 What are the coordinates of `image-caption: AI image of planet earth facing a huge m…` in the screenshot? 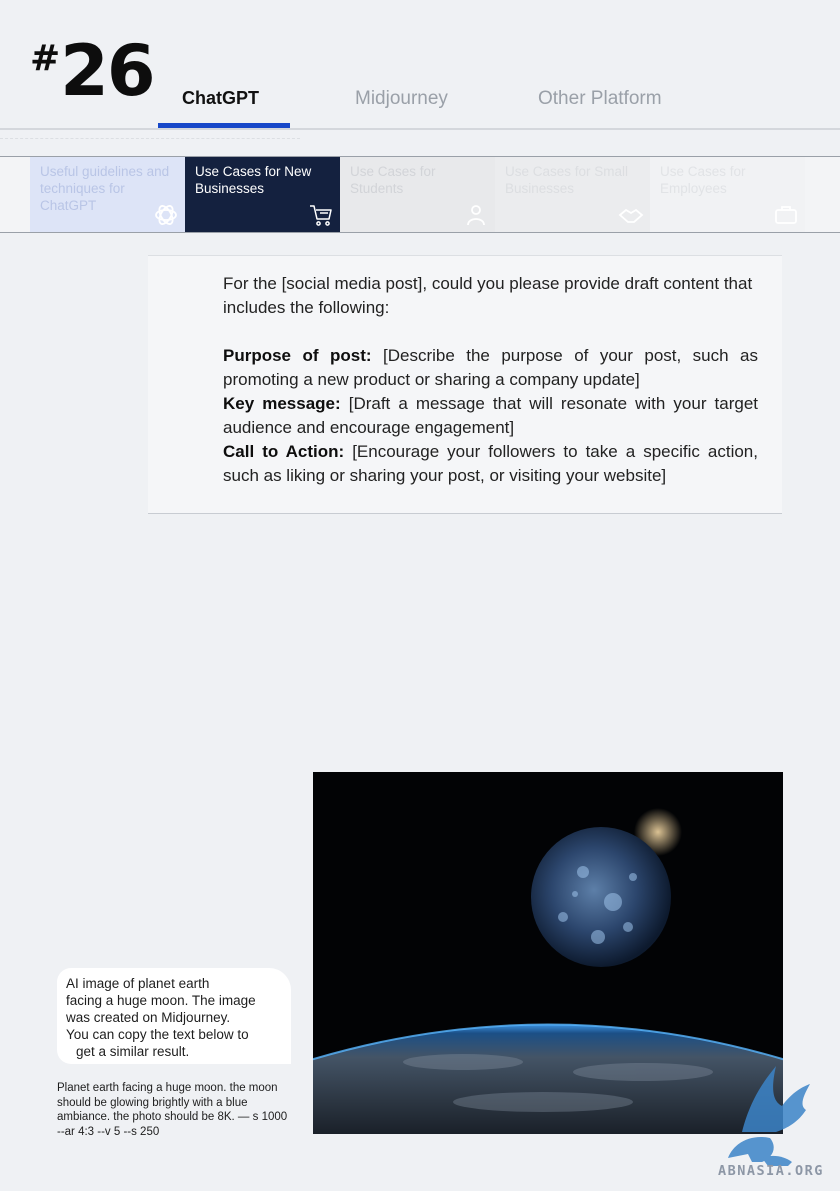 It's located at (174, 1016).